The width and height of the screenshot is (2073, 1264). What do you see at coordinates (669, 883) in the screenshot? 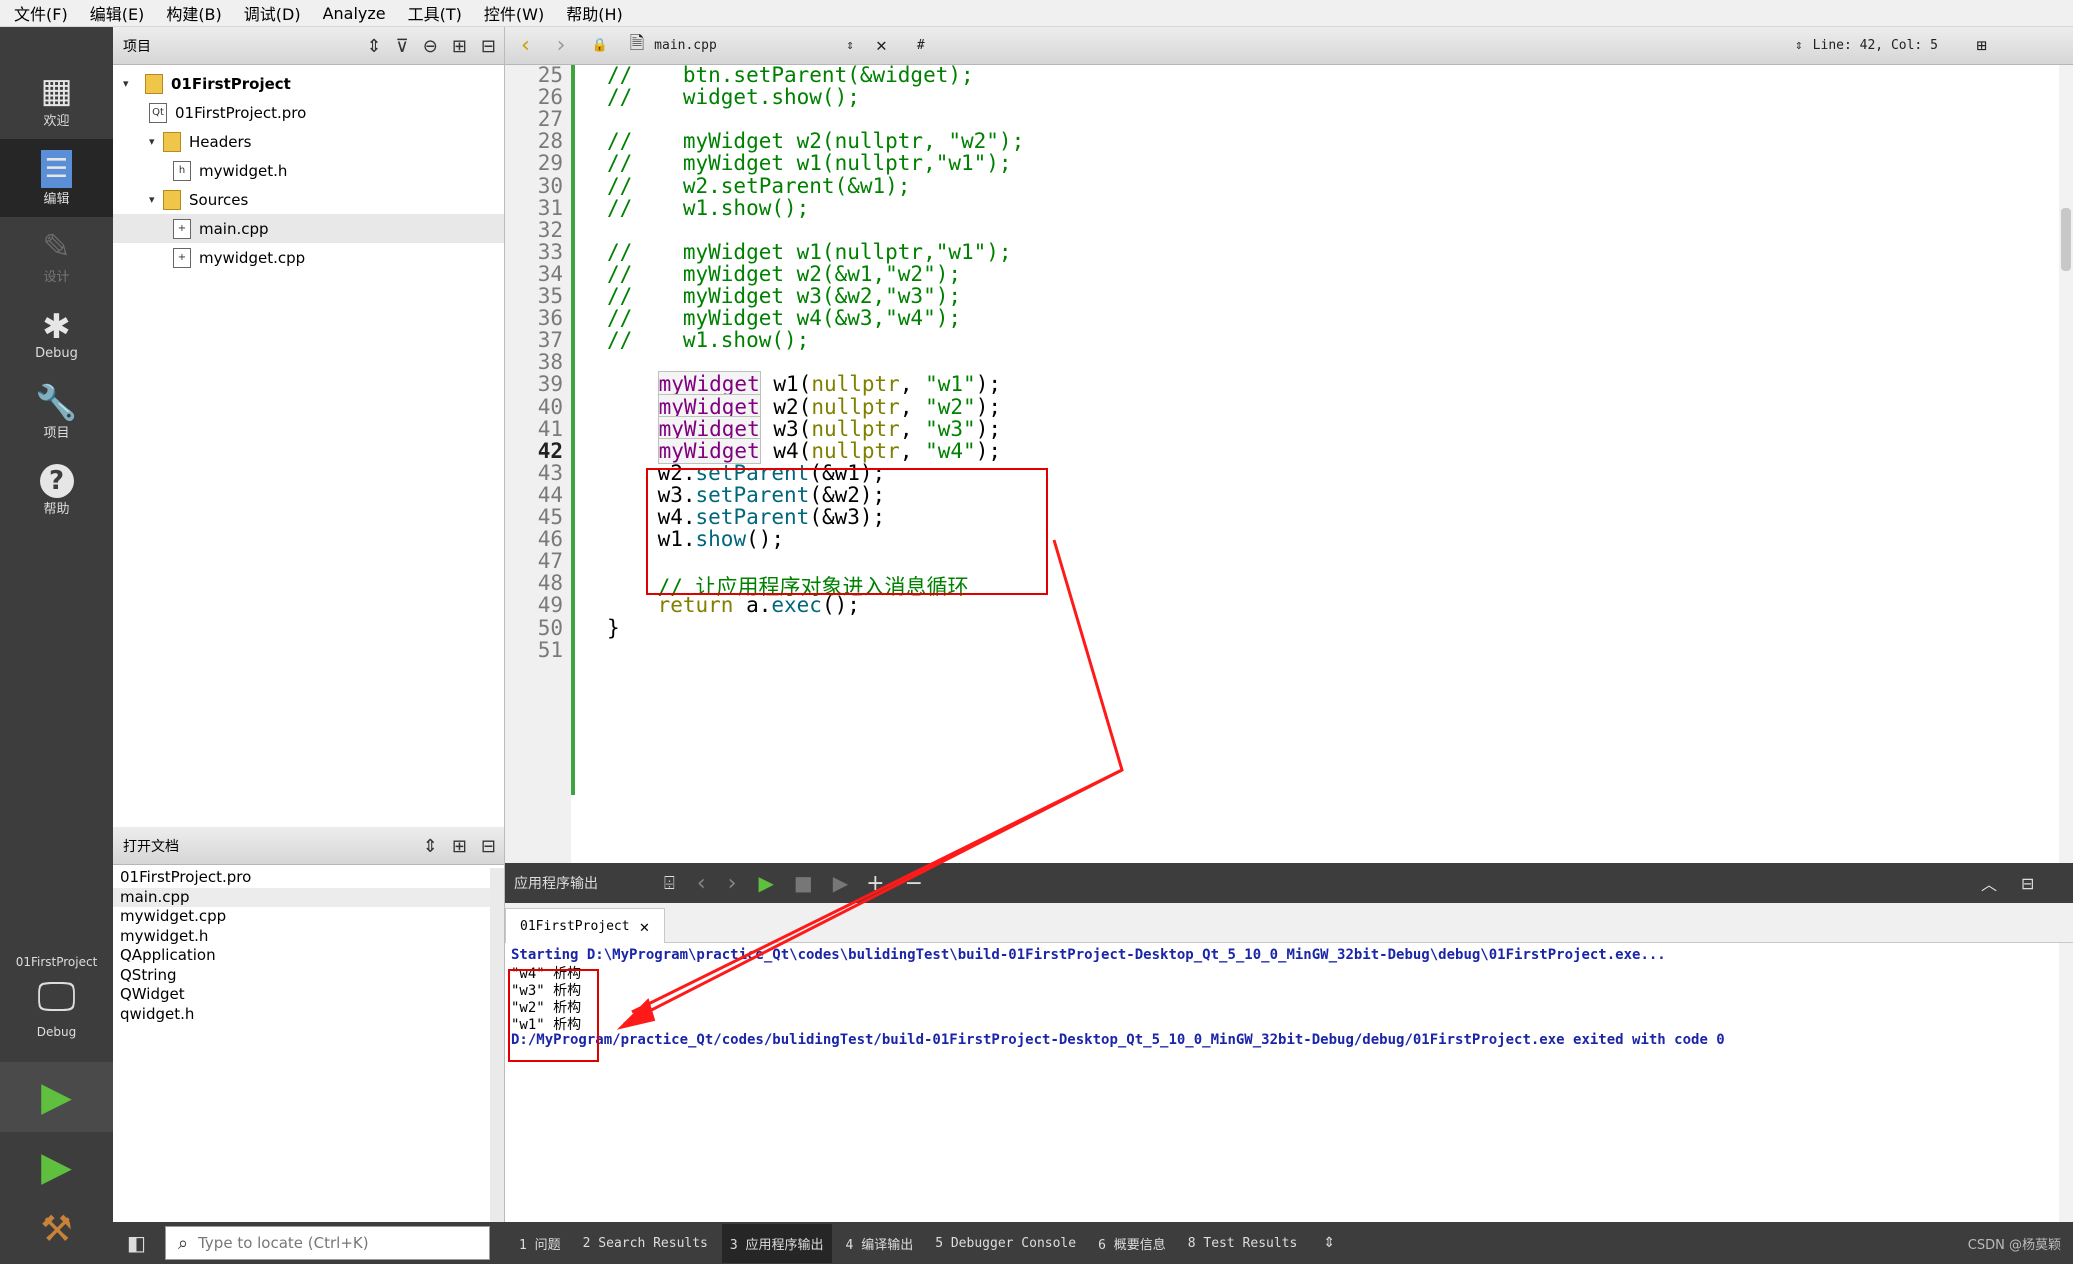
I see `clear-output-icon: ⌹` at bounding box center [669, 883].